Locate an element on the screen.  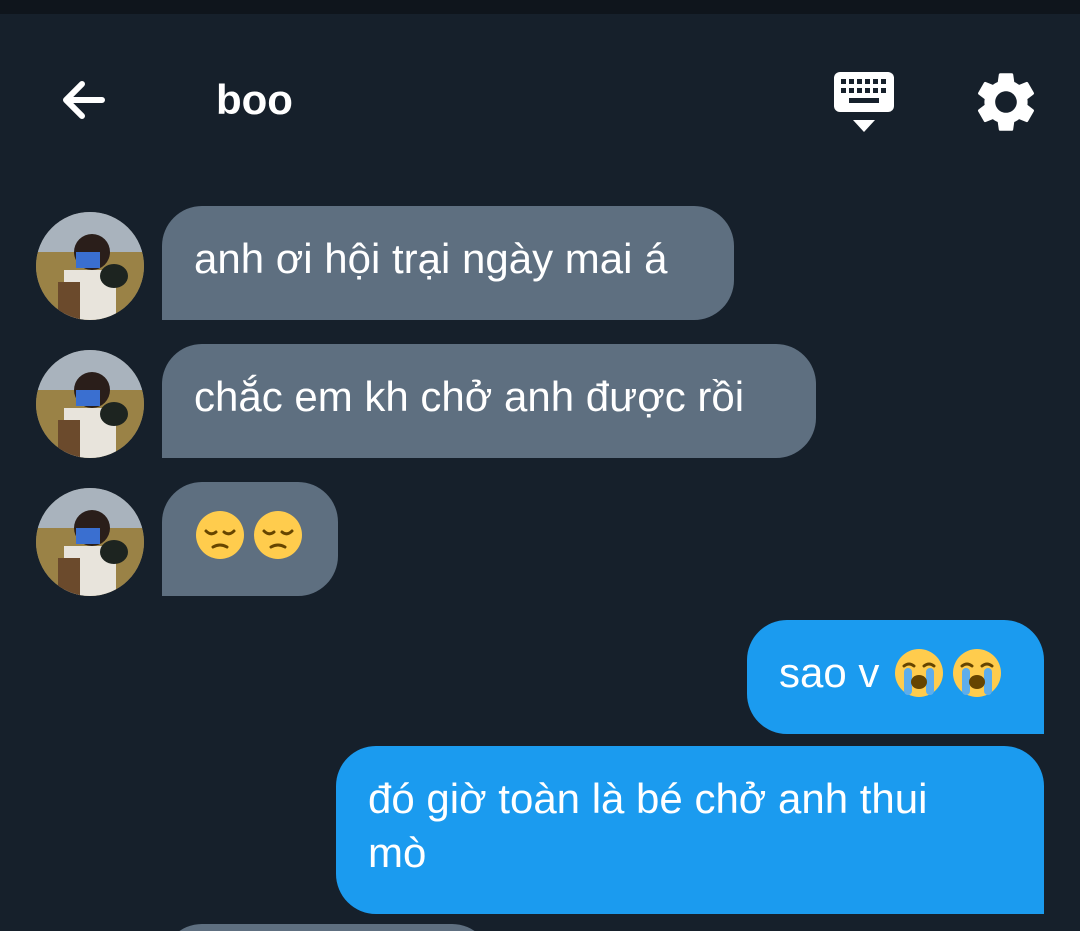
message-text: sao v is located at coordinates (829, 672).